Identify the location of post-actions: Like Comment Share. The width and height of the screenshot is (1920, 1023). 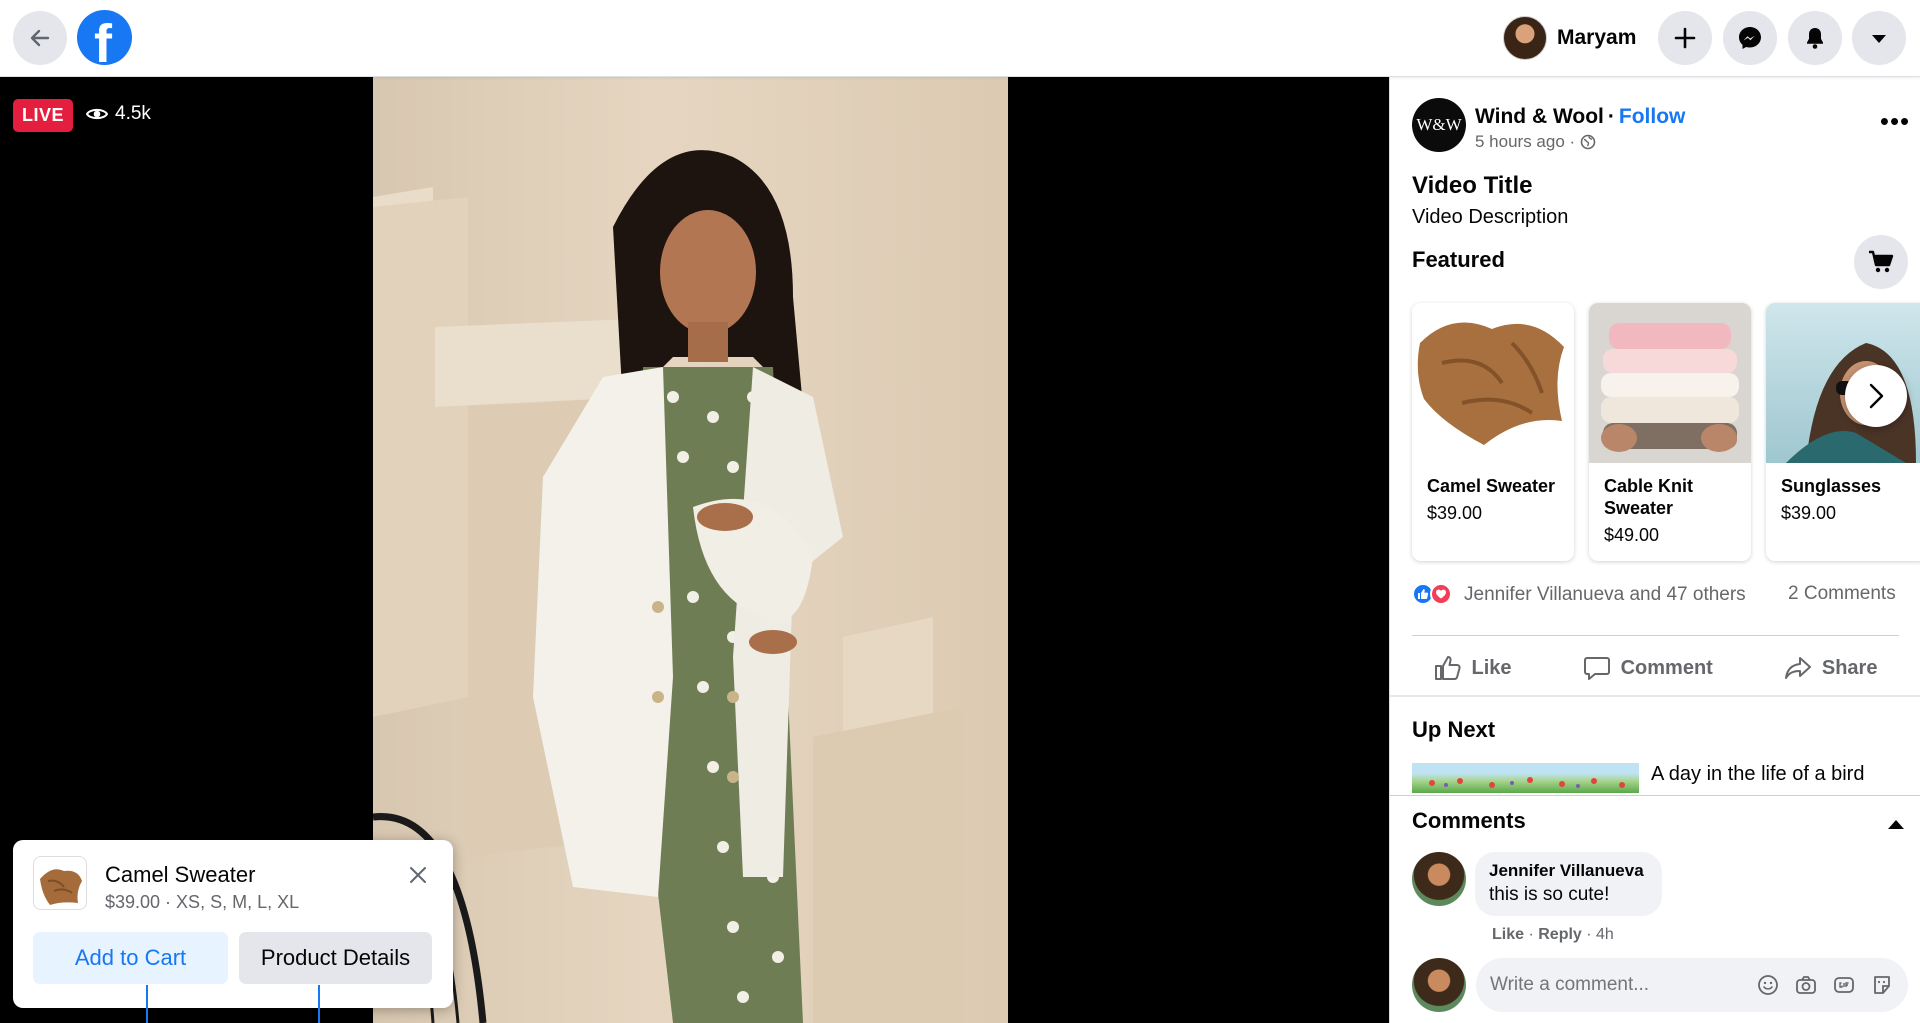
(1655, 668).